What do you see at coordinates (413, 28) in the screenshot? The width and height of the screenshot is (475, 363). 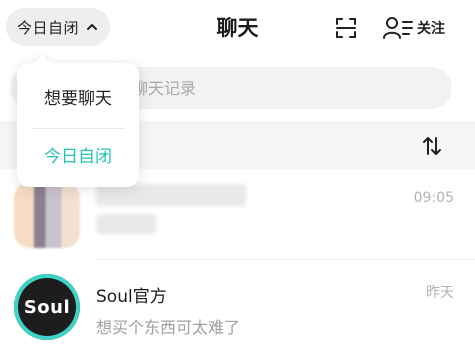 I see `contacts-button: 关注` at bounding box center [413, 28].